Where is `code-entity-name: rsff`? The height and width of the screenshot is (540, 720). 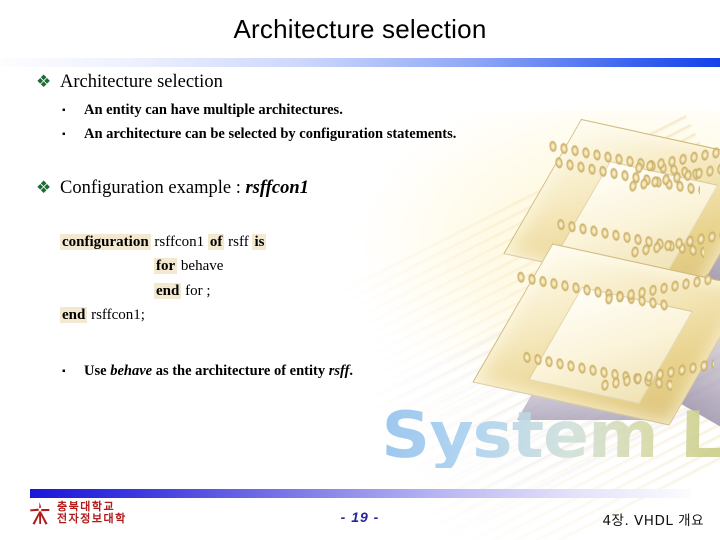
code-entity-name: rsff is located at coordinates (238, 242).